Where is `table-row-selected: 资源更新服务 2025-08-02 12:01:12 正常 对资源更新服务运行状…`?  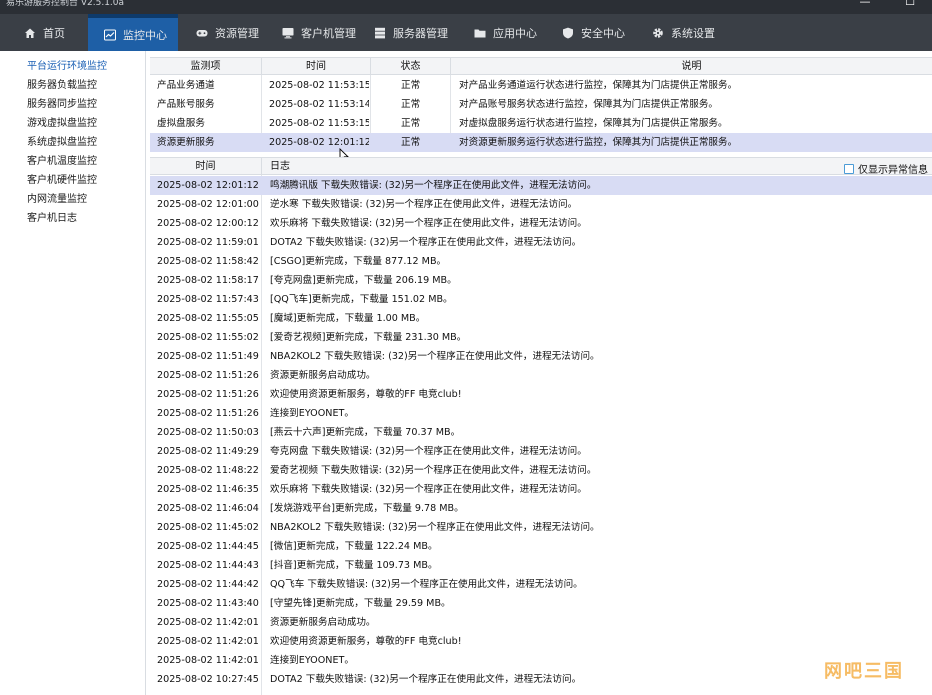 table-row-selected: 资源更新服务 2025-08-02 12:01:12 正常 对资源更新服务运行状… is located at coordinates (541, 142).